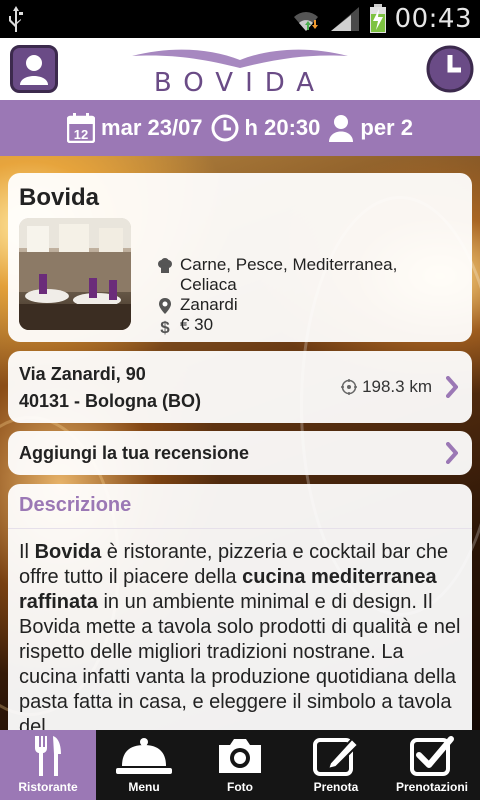 The image size is (480, 800). Describe the element at coordinates (144, 756) in the screenshot. I see `cloche-icon` at that location.